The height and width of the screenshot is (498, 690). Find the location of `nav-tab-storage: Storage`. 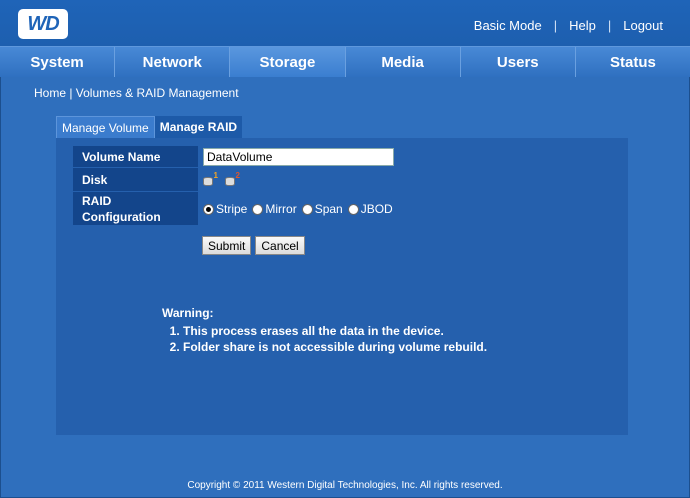

nav-tab-storage: Storage is located at coordinates (288, 62).